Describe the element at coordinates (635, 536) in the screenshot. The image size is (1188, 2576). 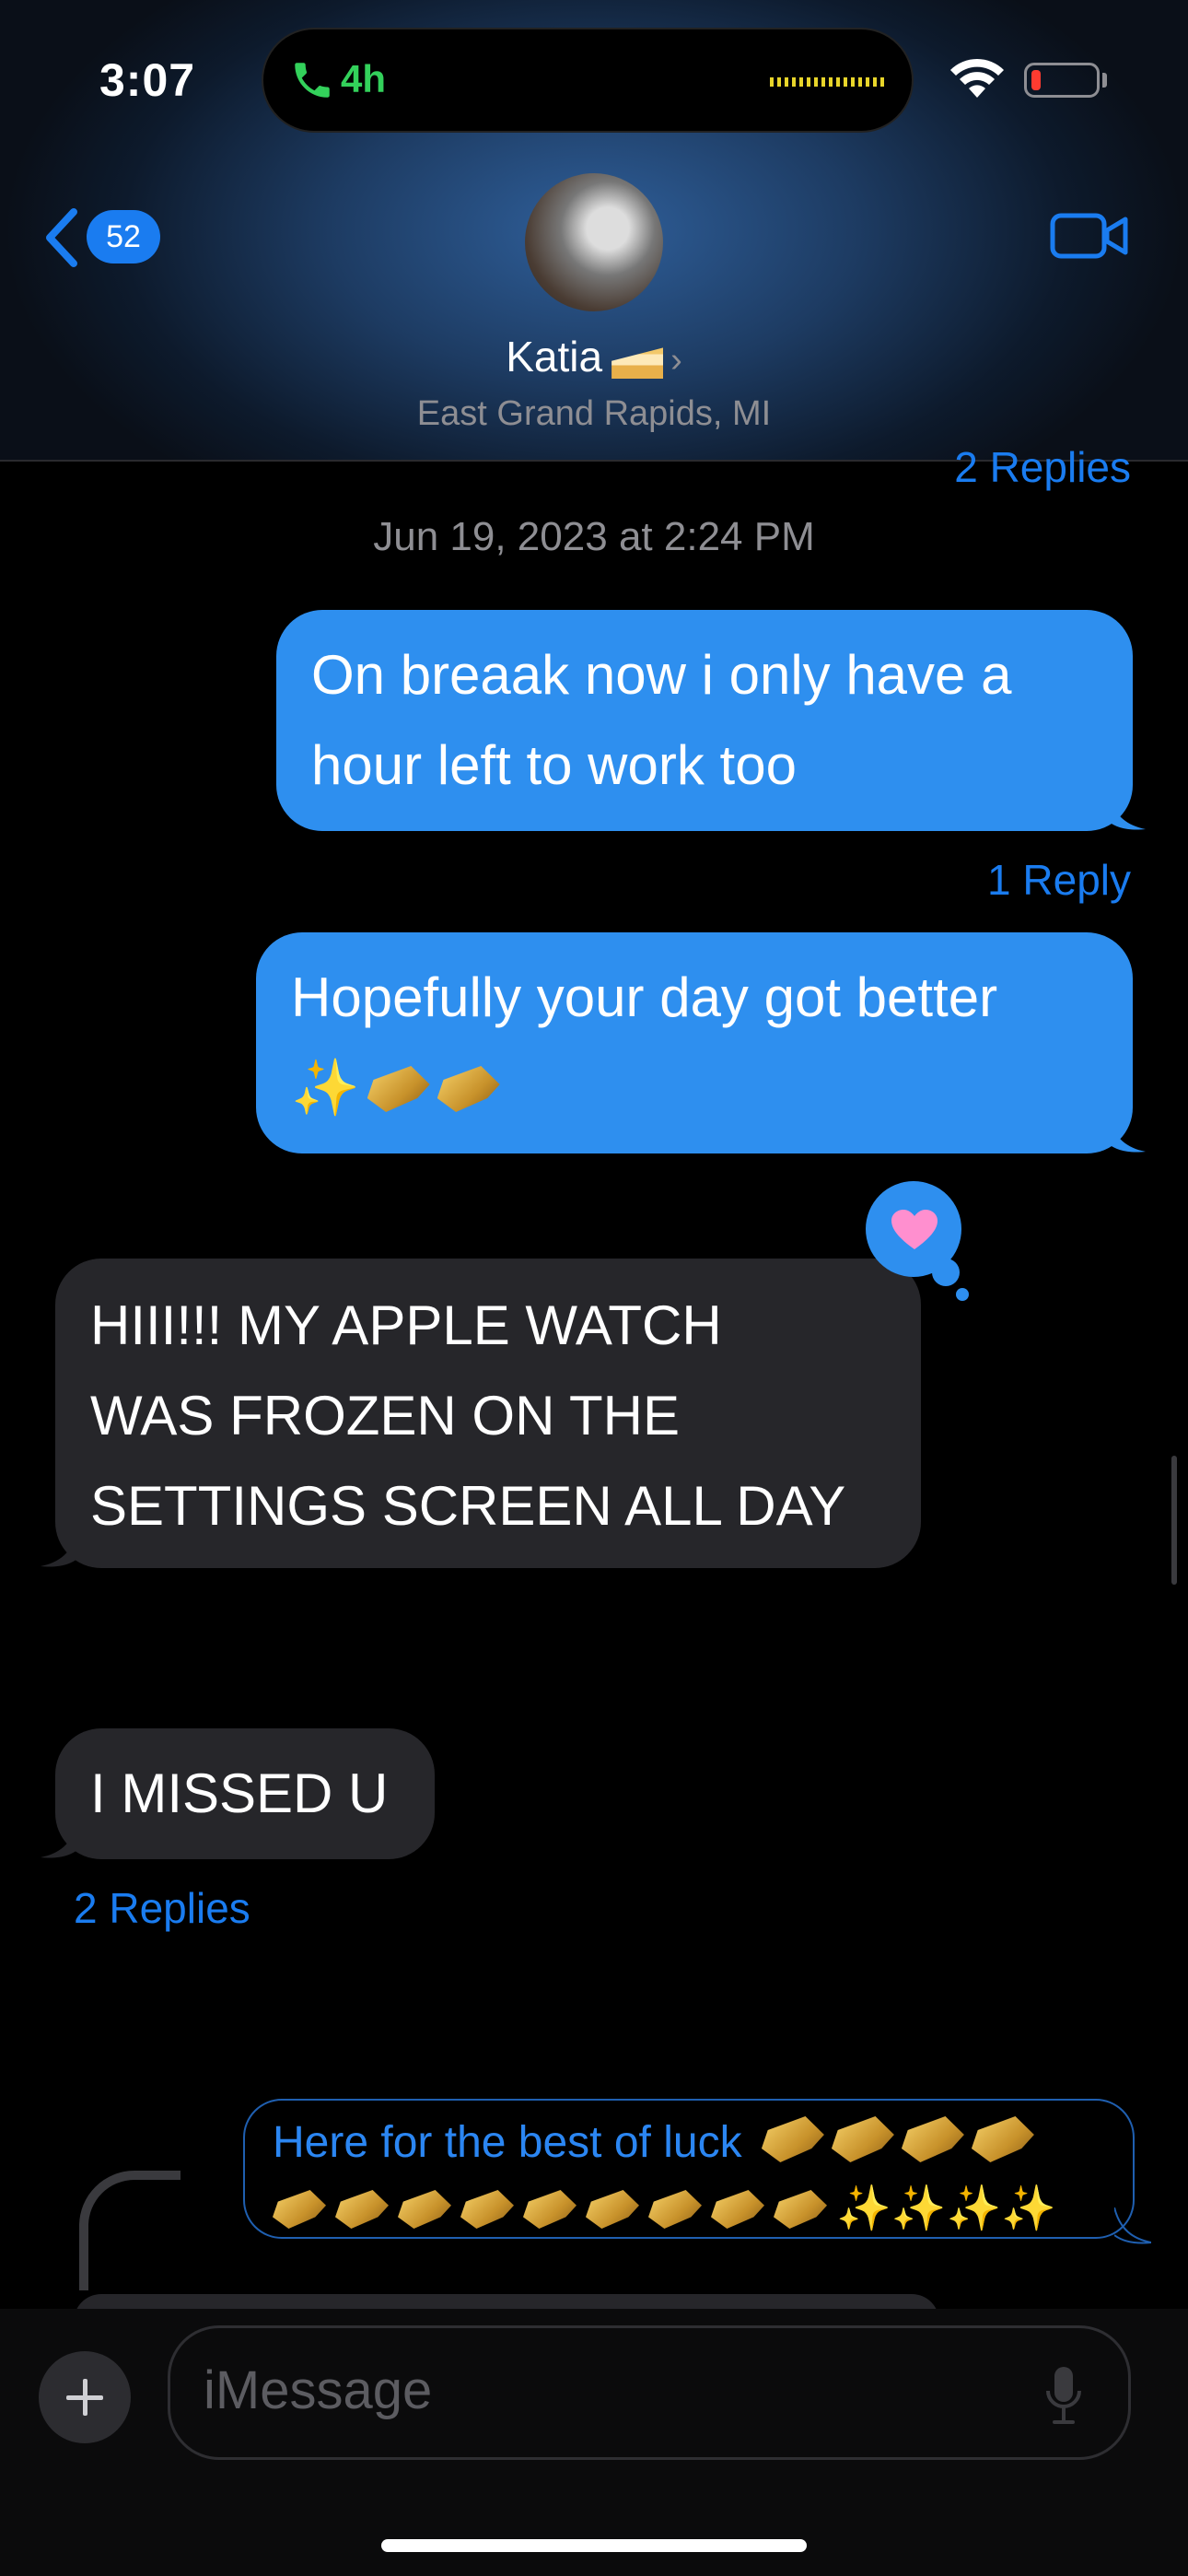
I see `timestamp-at: at` at that location.